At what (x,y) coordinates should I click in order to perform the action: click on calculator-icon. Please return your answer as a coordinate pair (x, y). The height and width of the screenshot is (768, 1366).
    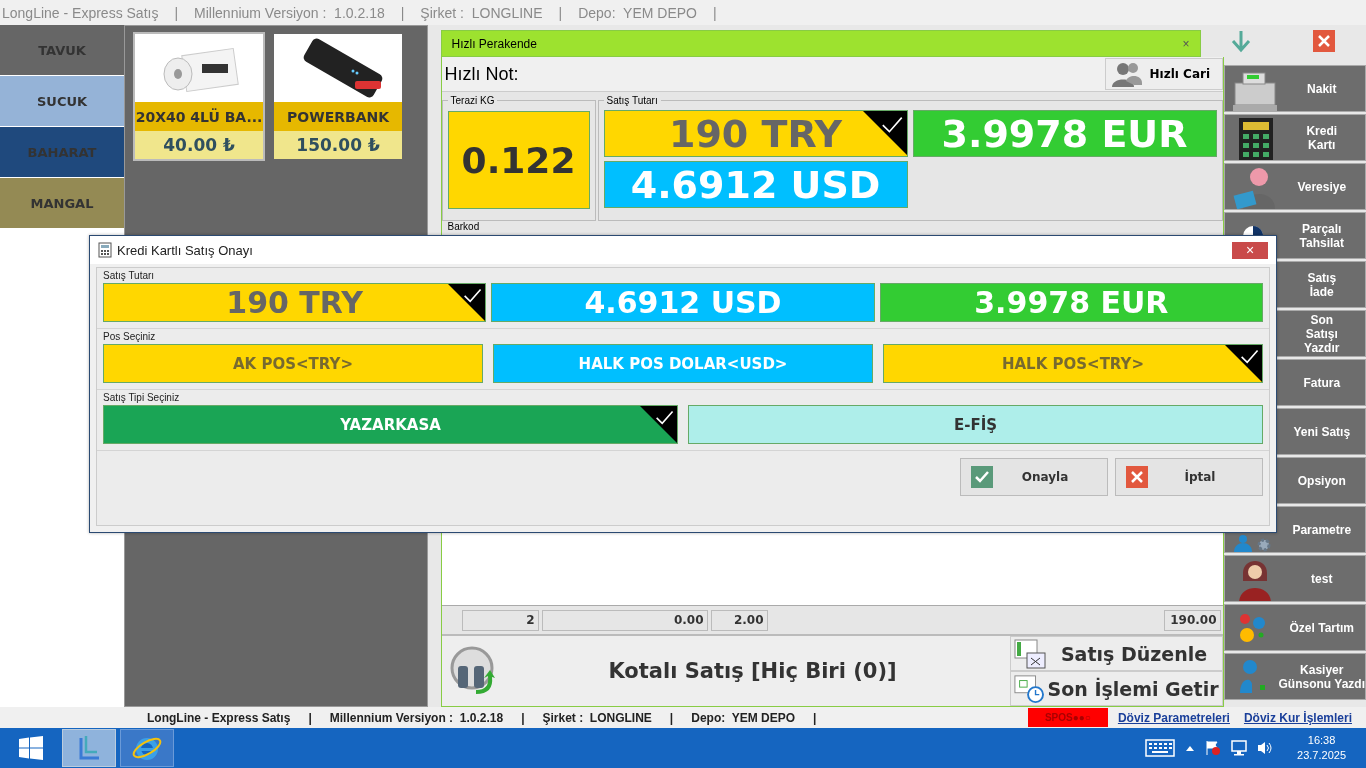
    Looking at the image, I should click on (105, 250).